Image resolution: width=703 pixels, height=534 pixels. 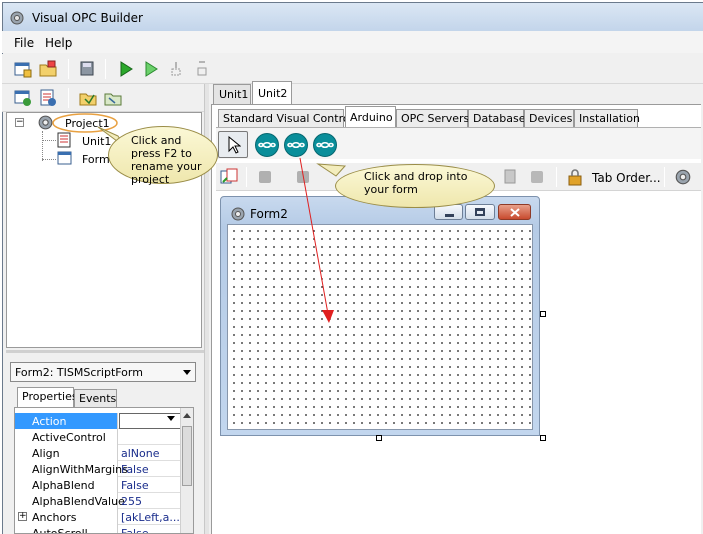 I want to click on add-unit-icon, so click(x=48, y=98).